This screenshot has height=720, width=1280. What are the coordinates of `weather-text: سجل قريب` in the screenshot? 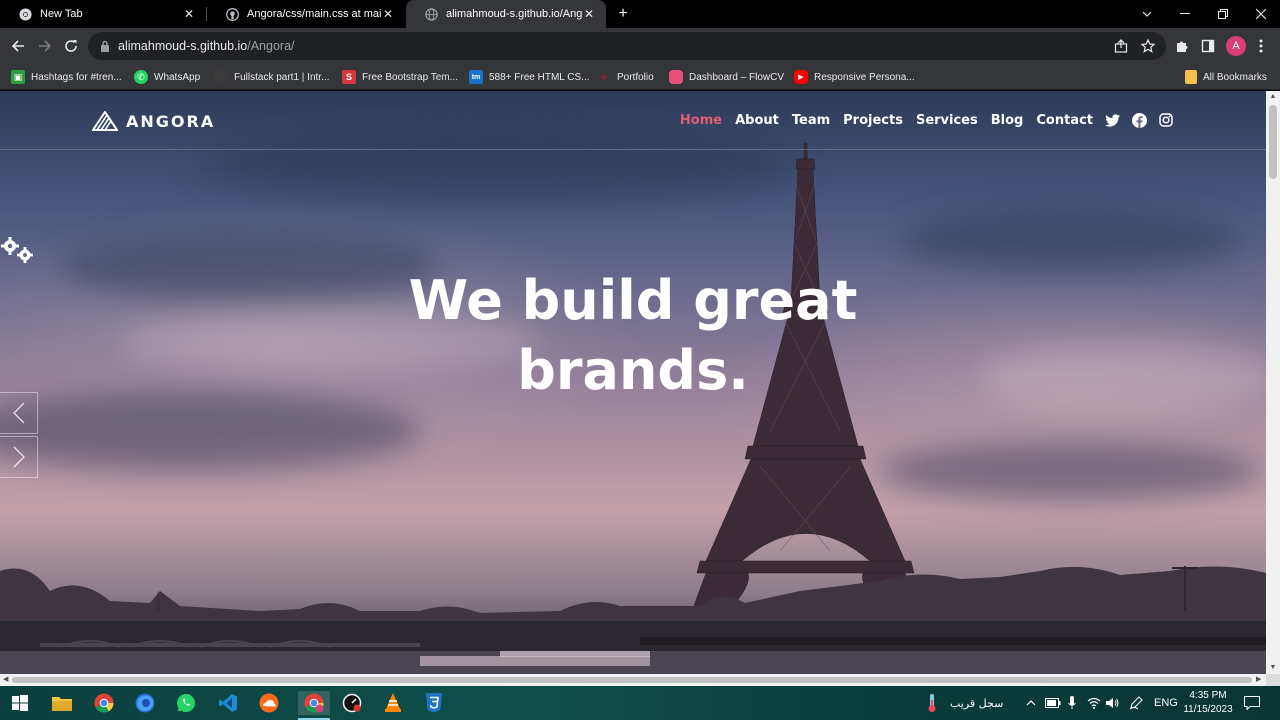 It's located at (977, 703).